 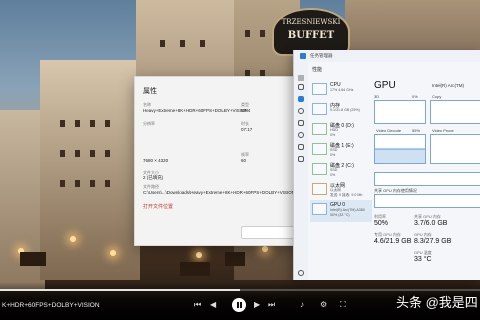 I want to click on dedicated-memory-value: 4.6/21.9 GB, so click(x=393, y=241).